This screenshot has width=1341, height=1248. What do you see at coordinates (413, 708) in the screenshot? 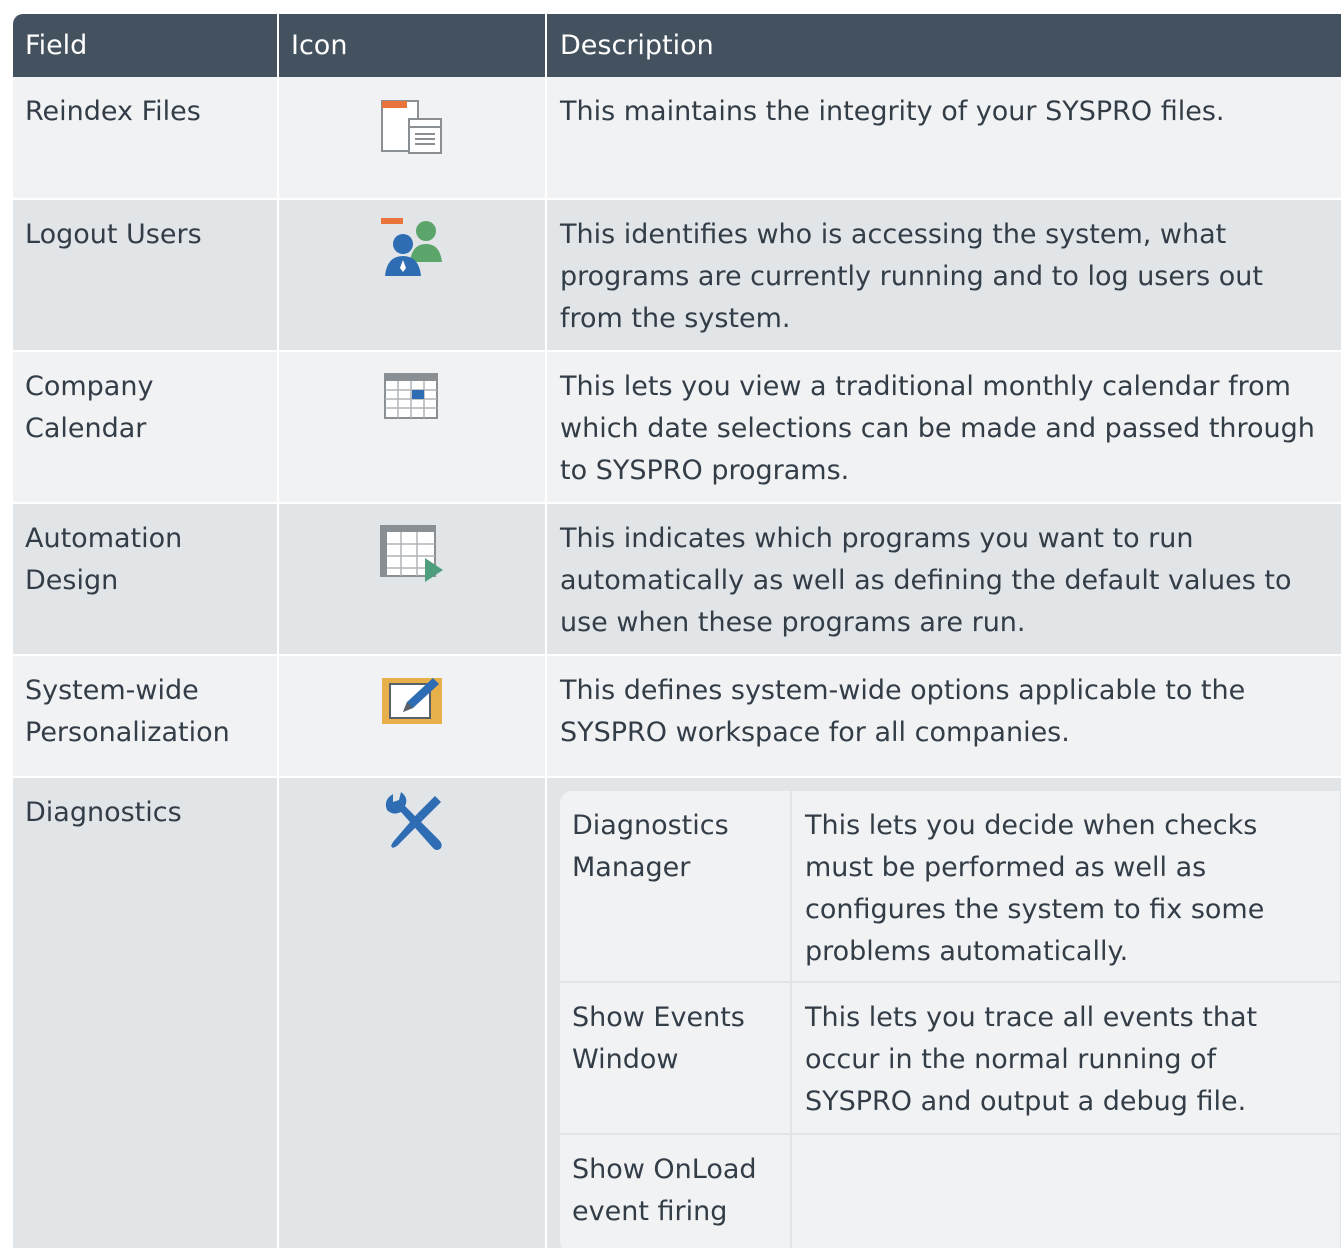
I see `personalization-icon` at bounding box center [413, 708].